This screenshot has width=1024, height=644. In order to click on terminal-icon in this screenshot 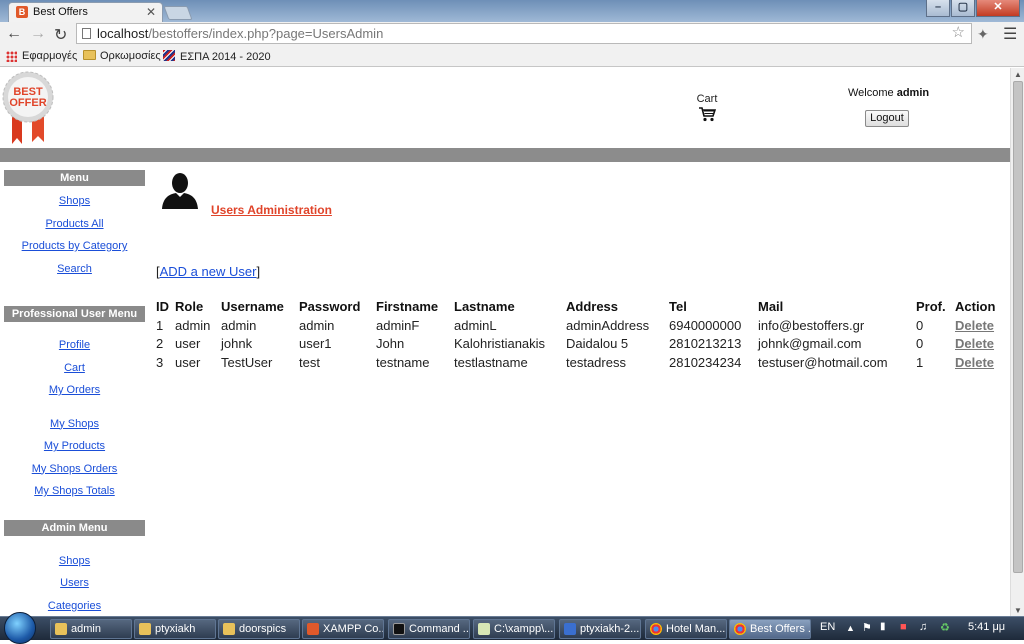, I will do `click(399, 629)`.